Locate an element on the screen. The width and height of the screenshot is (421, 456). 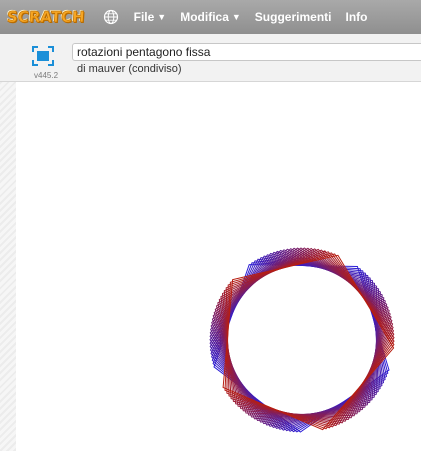
globe-icon is located at coordinates (111, 17).